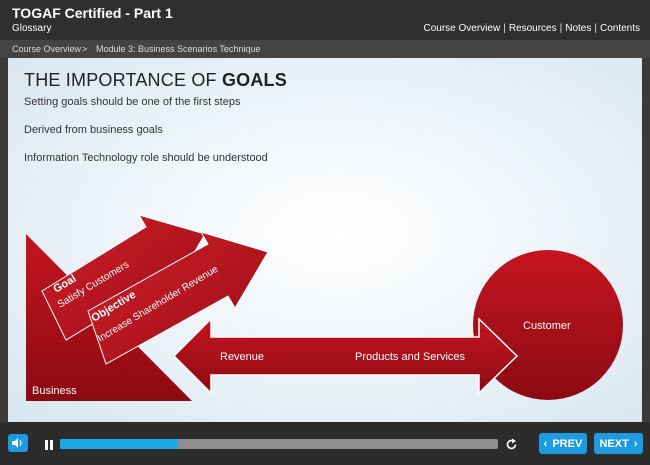  I want to click on glossary-link: Glossary, so click(31, 28).